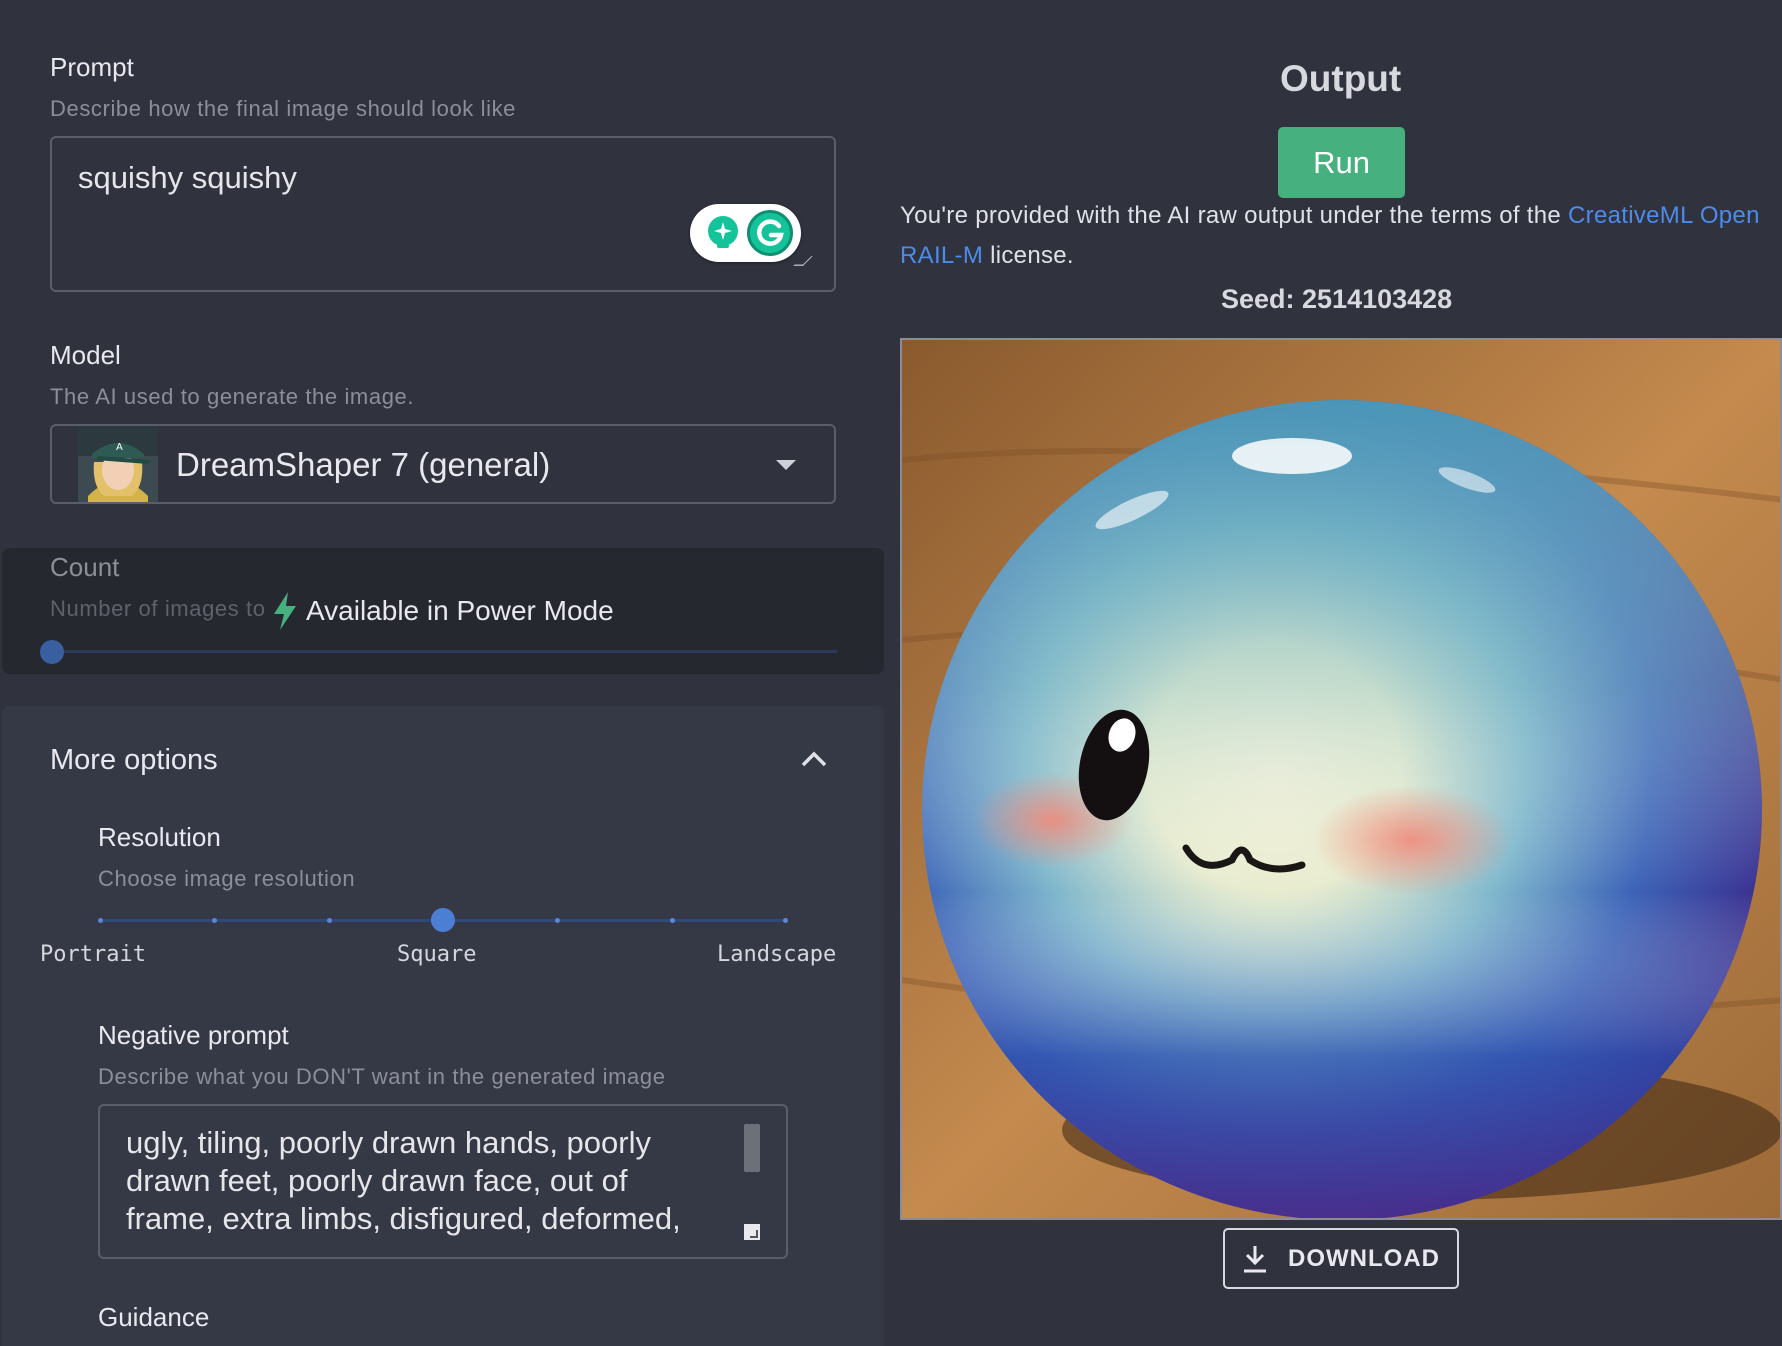 Image resolution: width=1782 pixels, height=1346 pixels. Describe the element at coordinates (118, 464) in the screenshot. I see `model-avatar: A` at that location.